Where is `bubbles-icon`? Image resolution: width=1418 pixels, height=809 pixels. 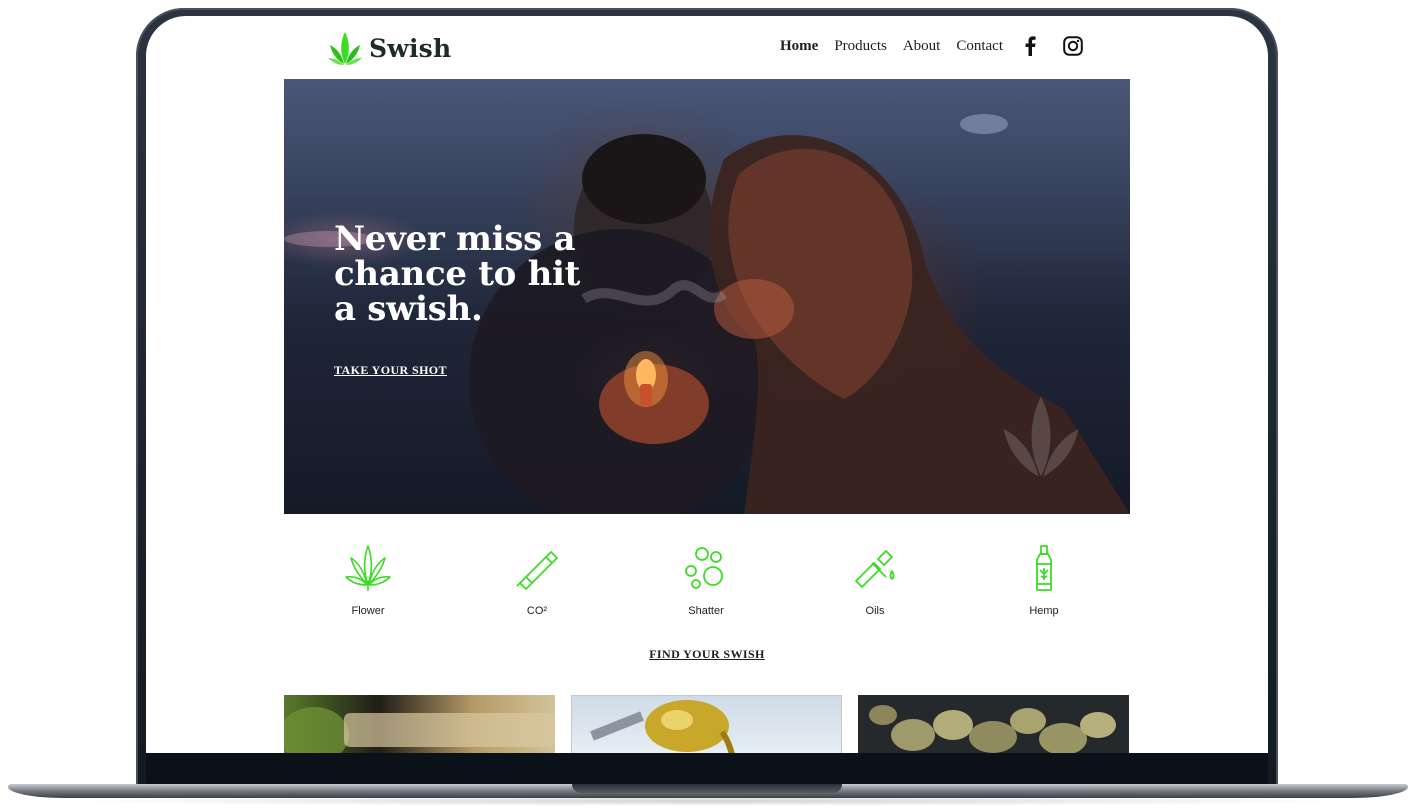
bubbles-icon is located at coordinates (704, 568).